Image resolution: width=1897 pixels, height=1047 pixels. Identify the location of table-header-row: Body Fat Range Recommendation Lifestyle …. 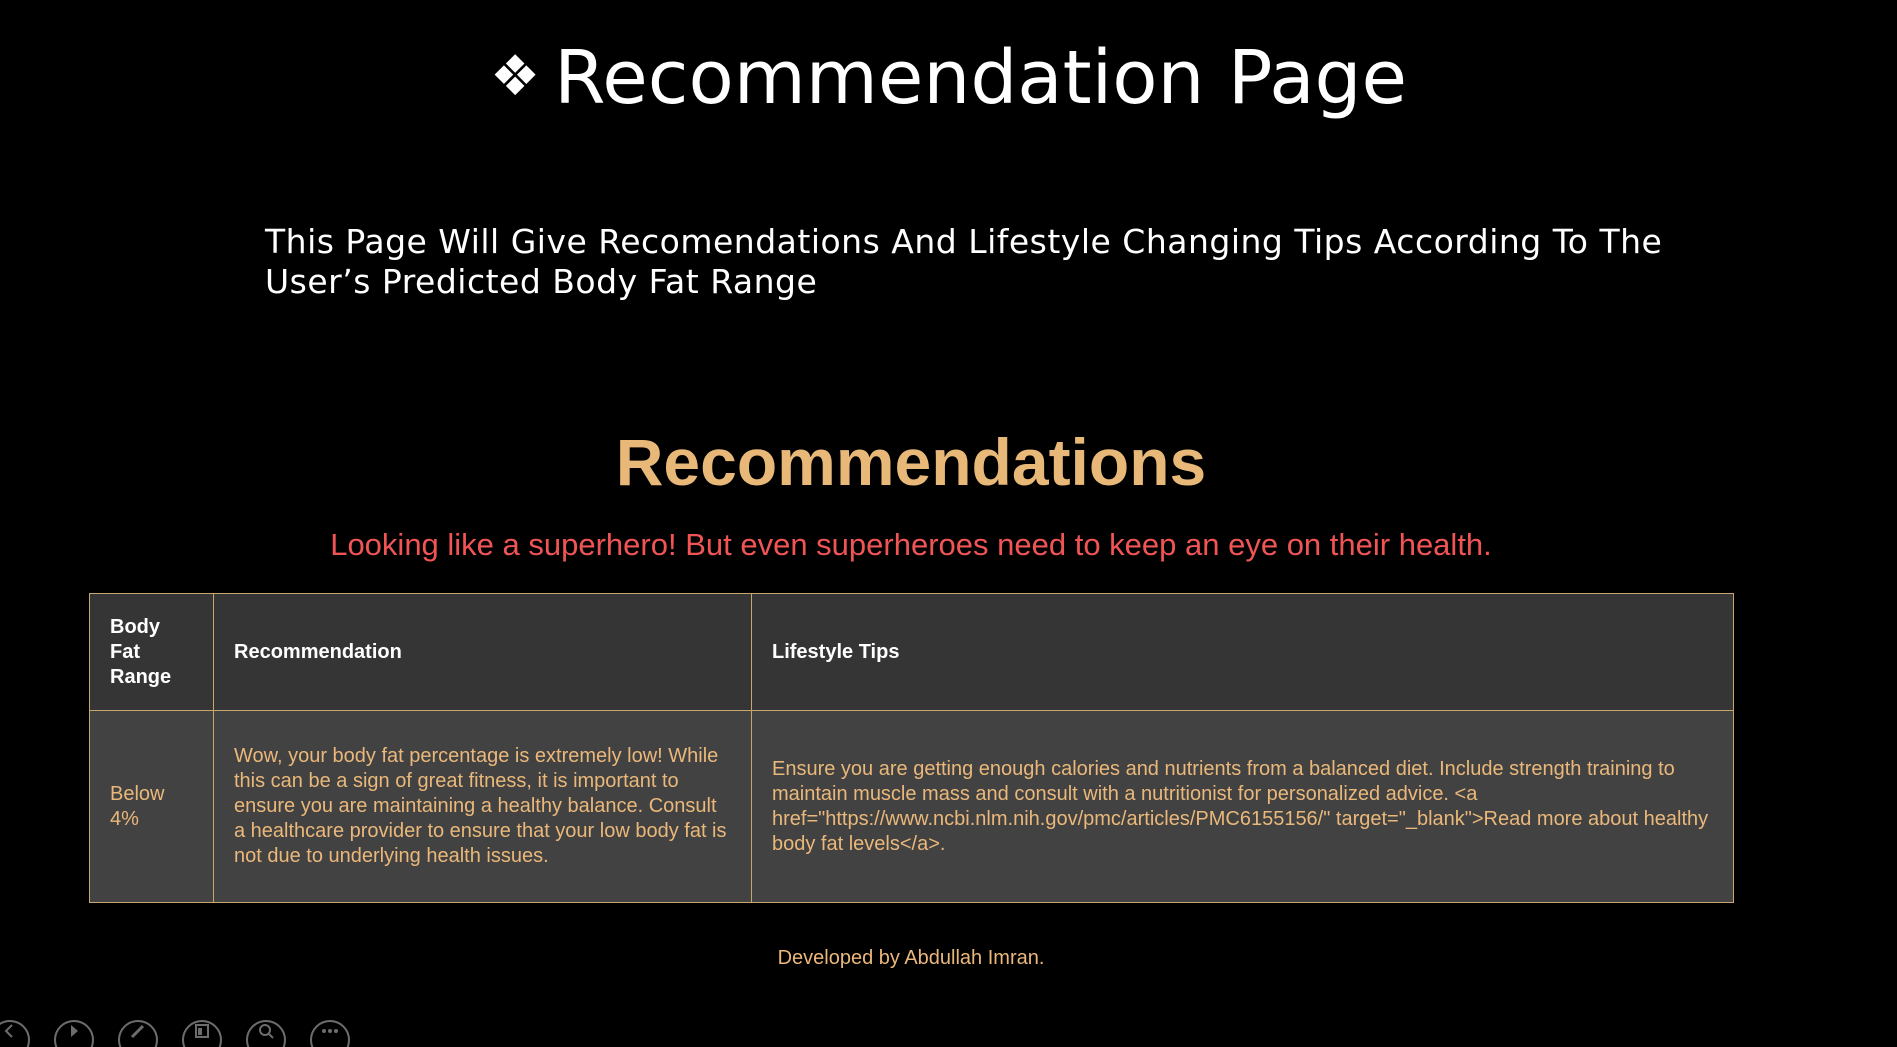
(911, 652).